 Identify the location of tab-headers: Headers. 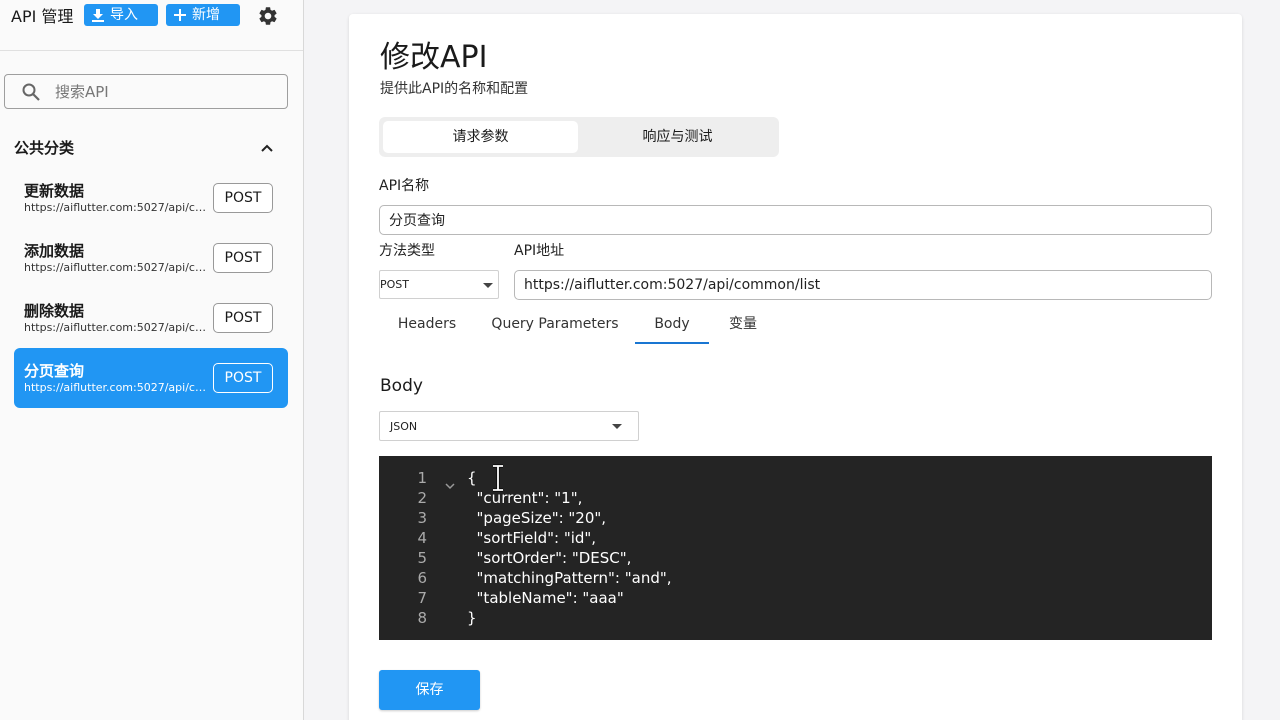
(427, 324).